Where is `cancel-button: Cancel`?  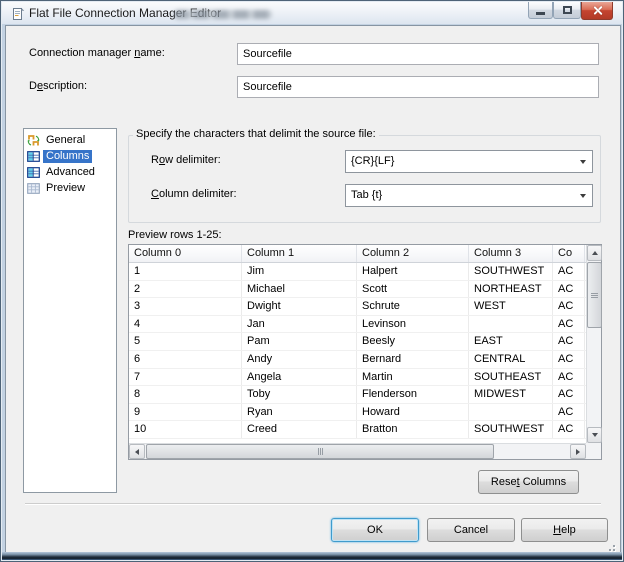
cancel-button: Cancel is located at coordinates (471, 530).